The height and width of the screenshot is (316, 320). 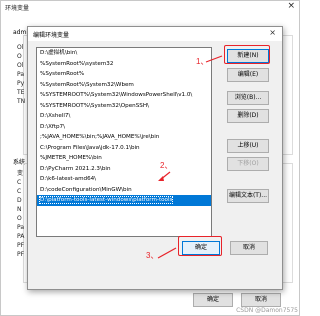 What do you see at coordinates (22, 214) in the screenshot?
I see `system-variables-names: 变 C C D N O Pa PA PF PF` at bounding box center [22, 214].